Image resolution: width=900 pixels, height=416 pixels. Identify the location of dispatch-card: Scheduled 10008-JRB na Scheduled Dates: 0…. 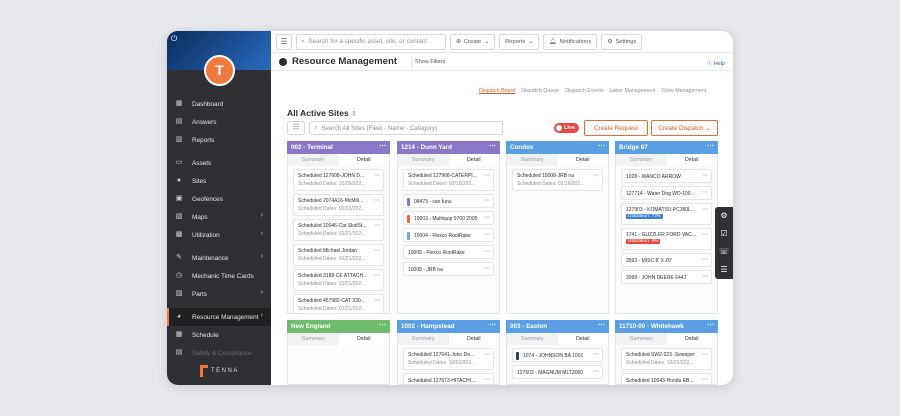
(557, 180).